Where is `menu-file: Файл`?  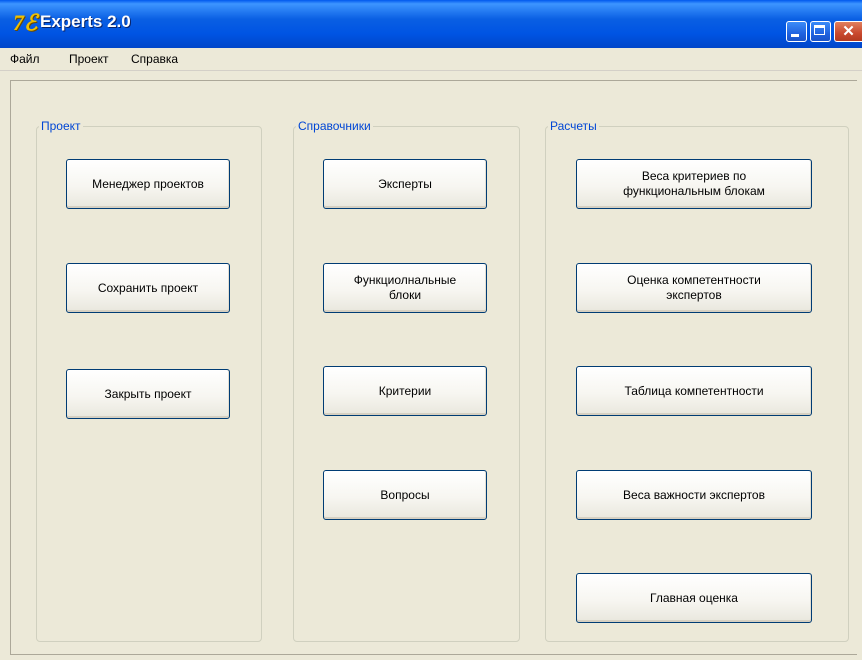 menu-file: Файл is located at coordinates (25, 59).